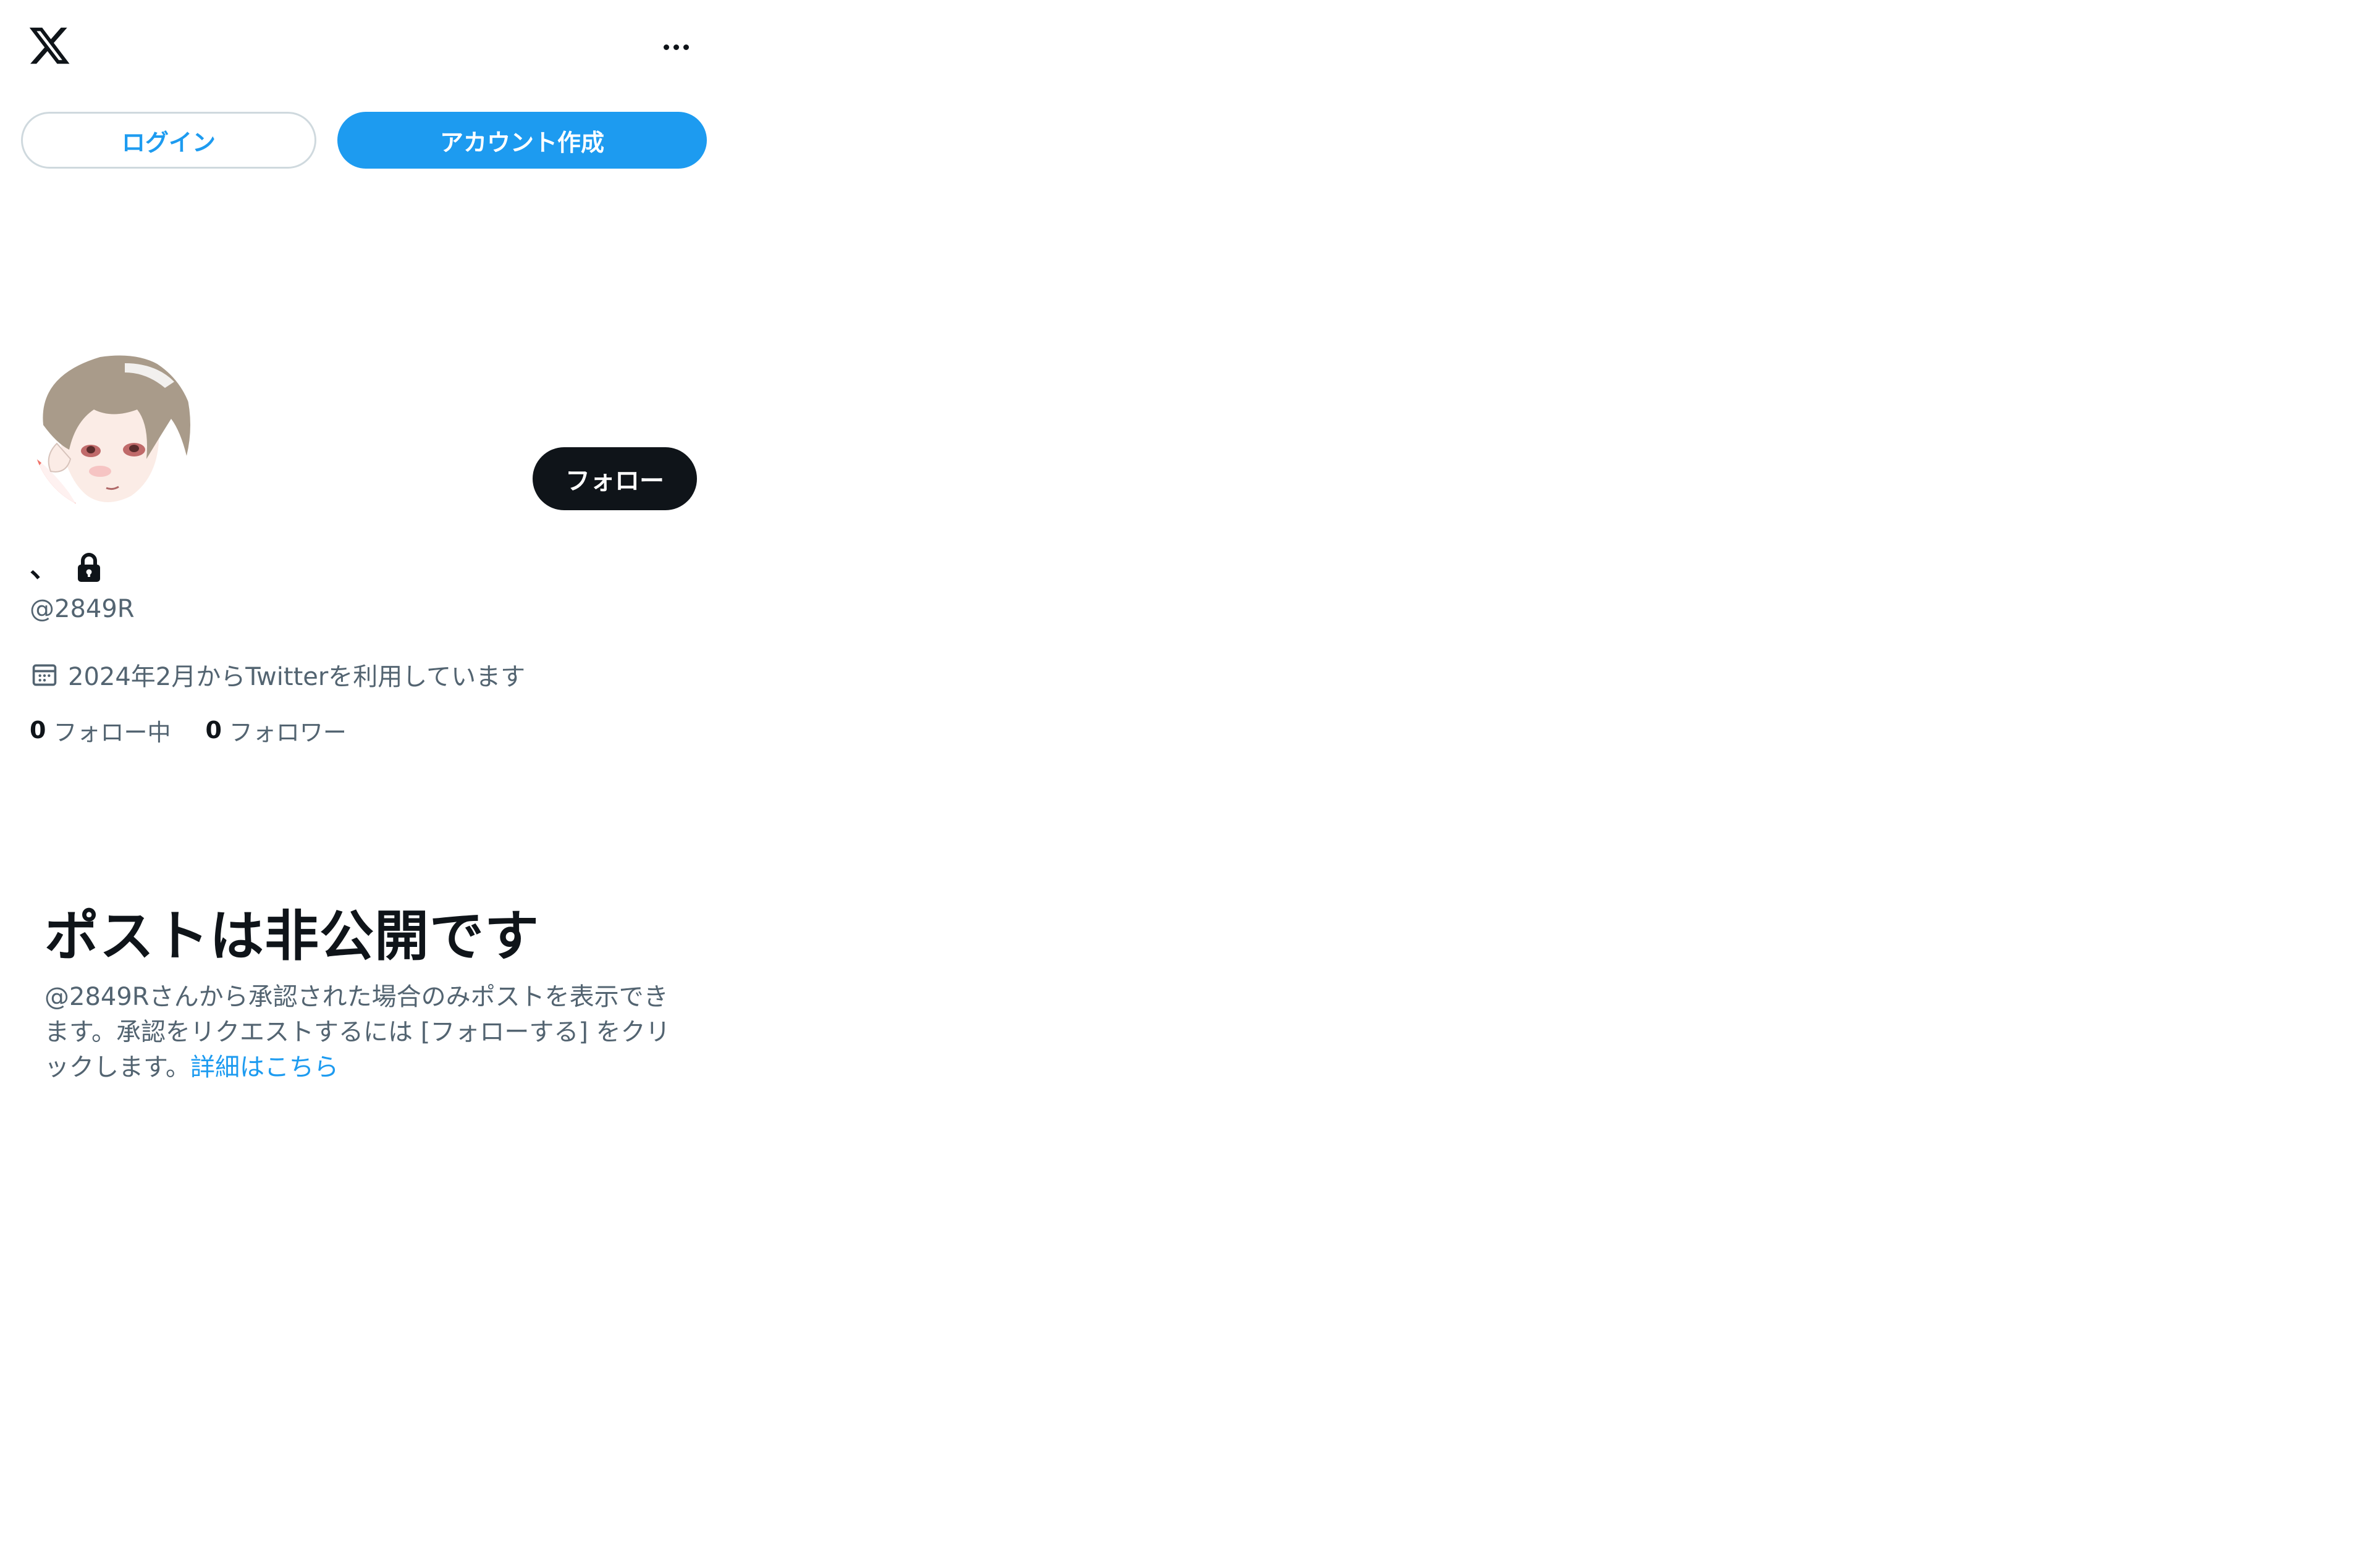  I want to click on private-posts-title: ポストは非公開です, so click(292, 936).